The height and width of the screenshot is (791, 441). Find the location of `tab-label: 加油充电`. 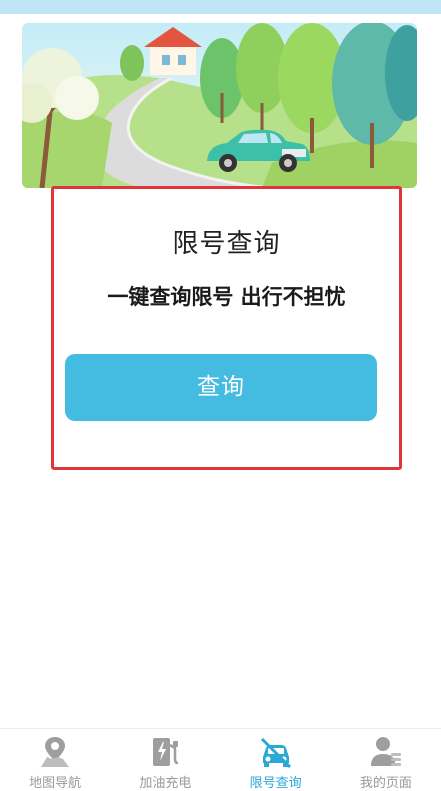

tab-label: 加油充电 is located at coordinates (165, 783).